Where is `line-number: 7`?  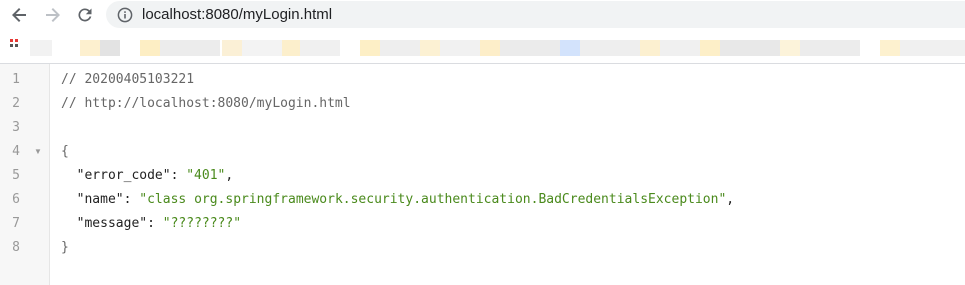 line-number: 7 is located at coordinates (16, 223).